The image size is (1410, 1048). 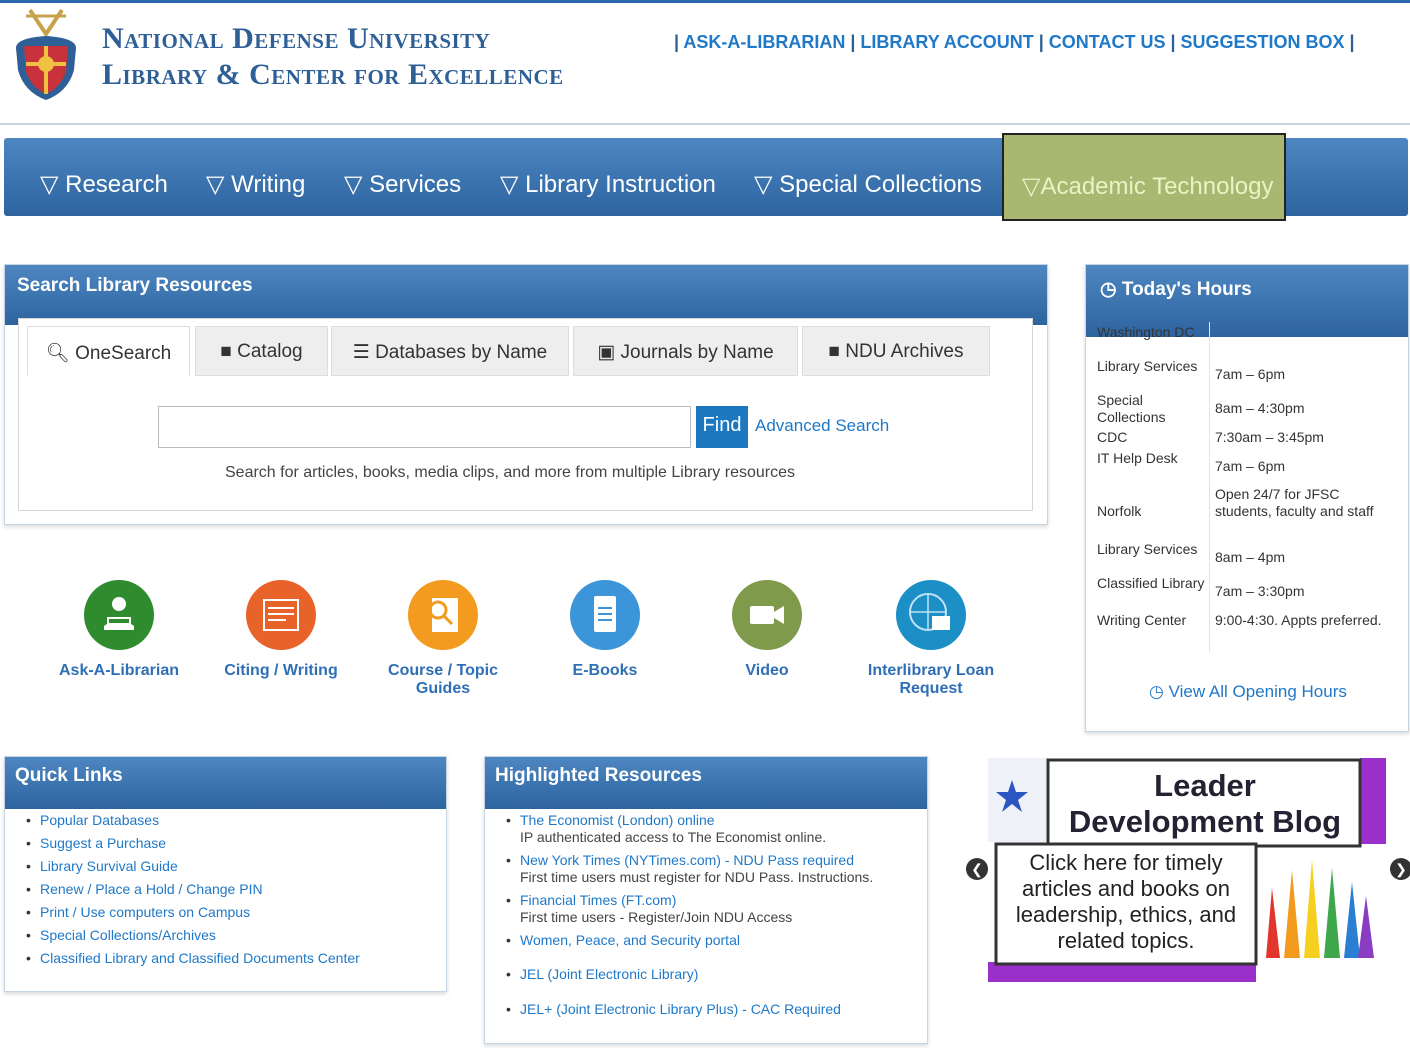 I want to click on hours-label-special-collections: Special Collections, so click(x=1131, y=408).